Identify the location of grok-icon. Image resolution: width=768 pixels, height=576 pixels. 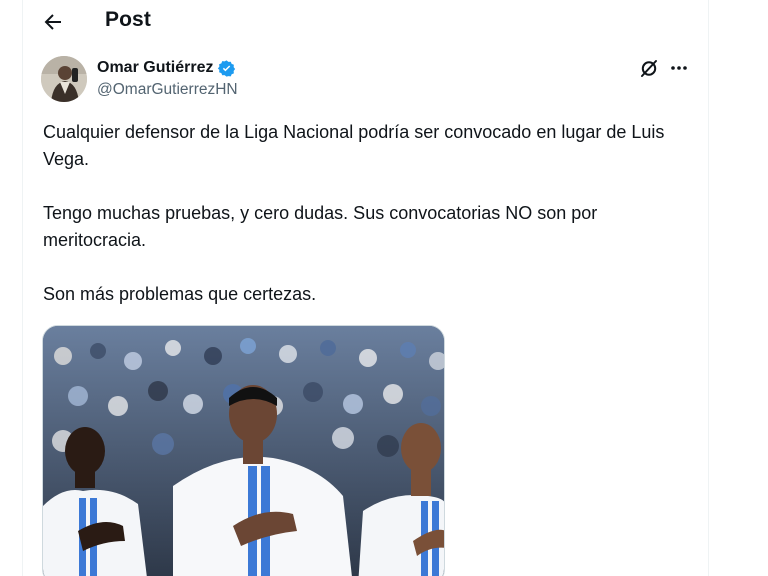
(649, 68).